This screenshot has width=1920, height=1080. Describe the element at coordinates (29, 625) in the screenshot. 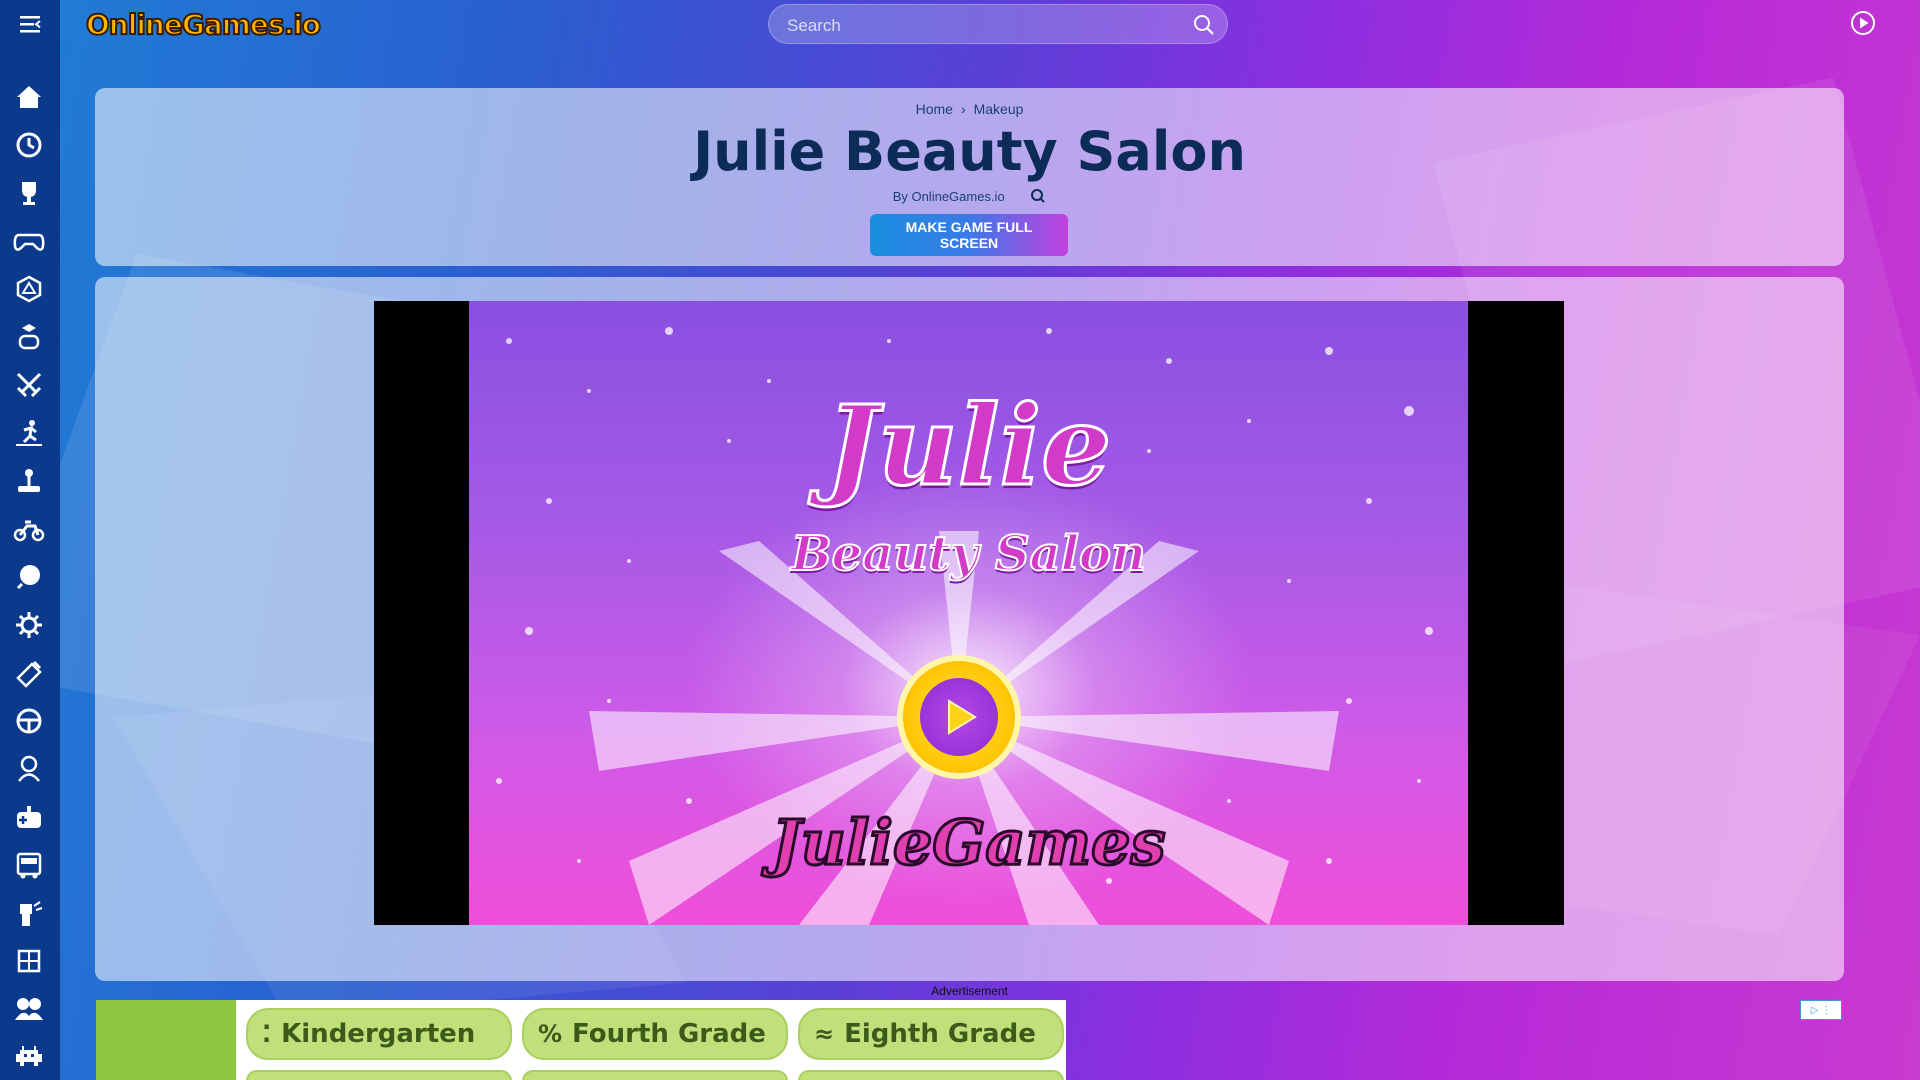

I see `gear-icon` at that location.